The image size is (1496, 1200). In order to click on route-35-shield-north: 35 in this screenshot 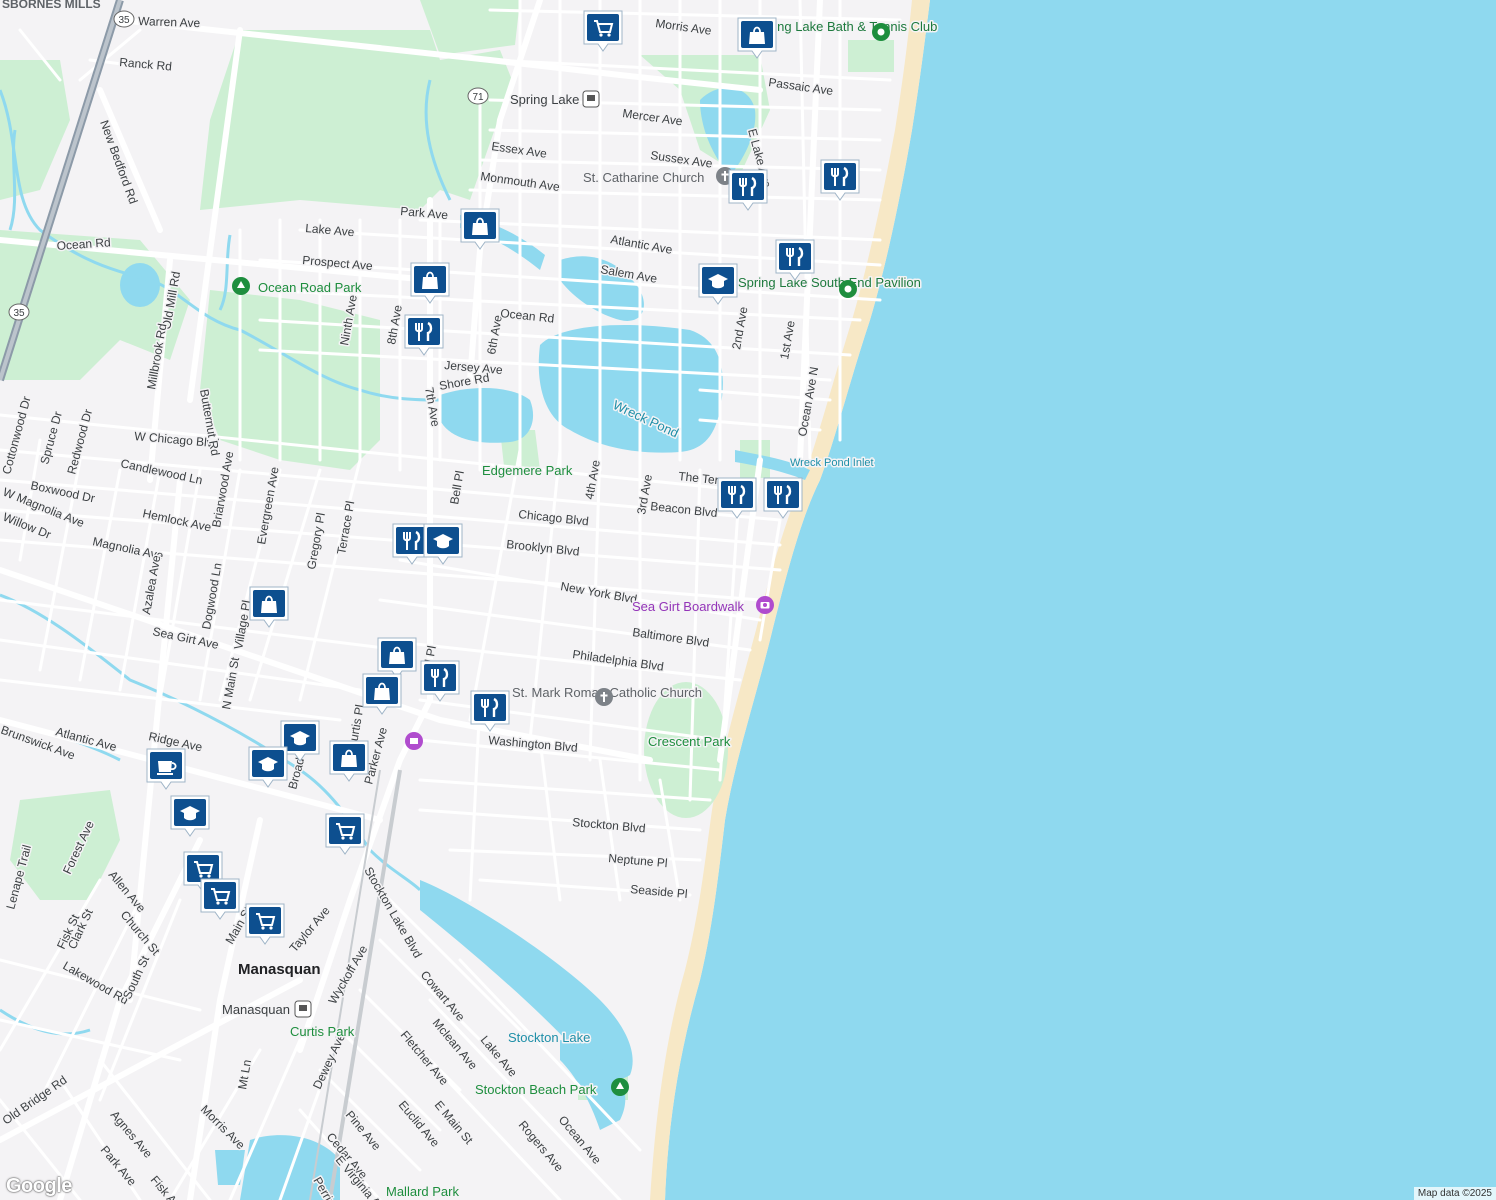, I will do `click(124, 19)`.